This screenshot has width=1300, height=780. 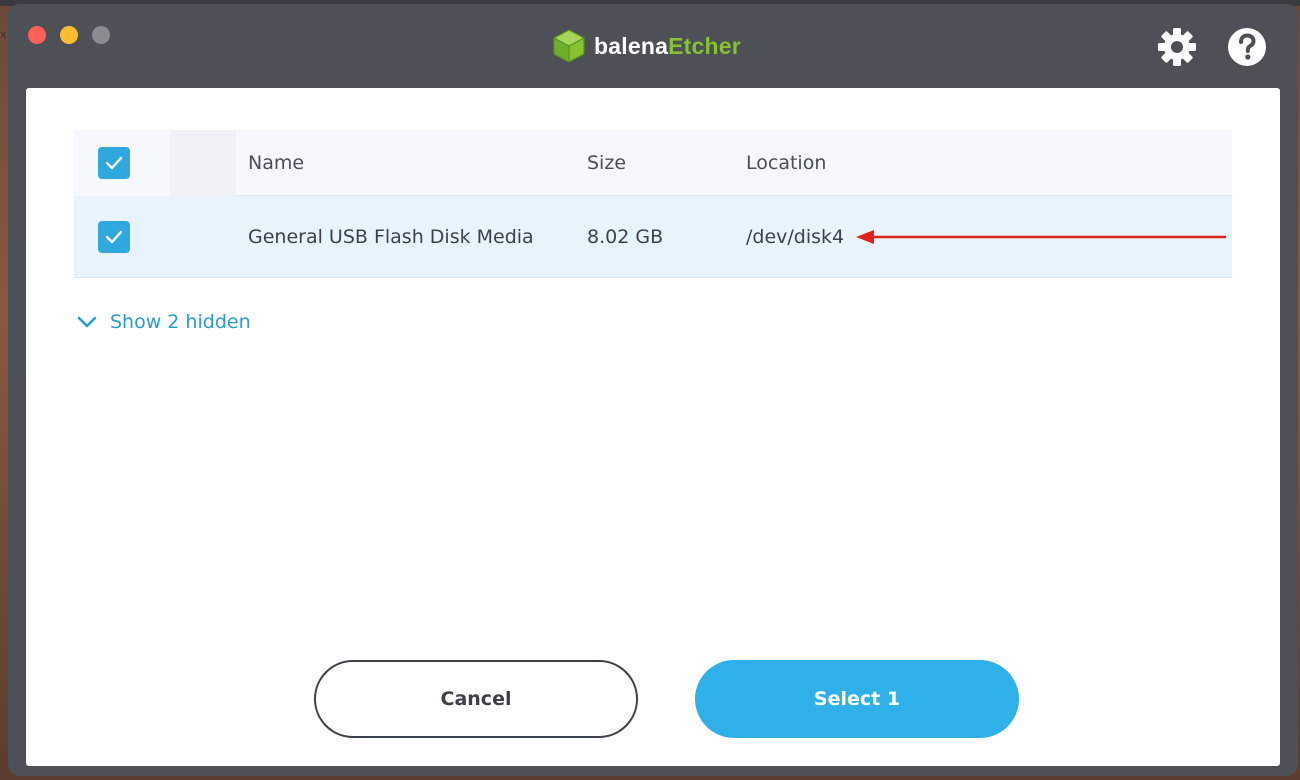 I want to click on chevron-down-icon, so click(x=87, y=322).